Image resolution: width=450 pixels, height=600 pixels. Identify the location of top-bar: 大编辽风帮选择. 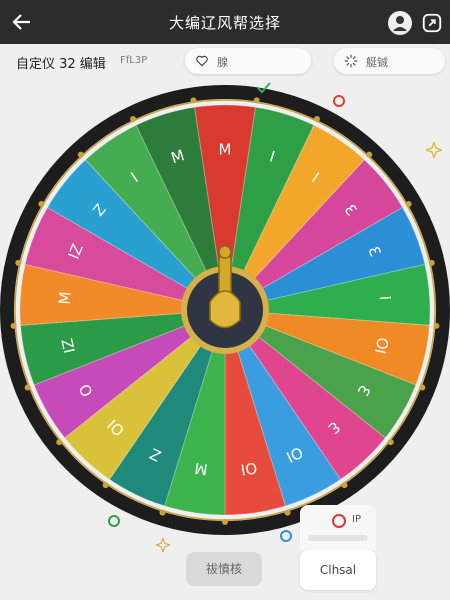
(225, 22).